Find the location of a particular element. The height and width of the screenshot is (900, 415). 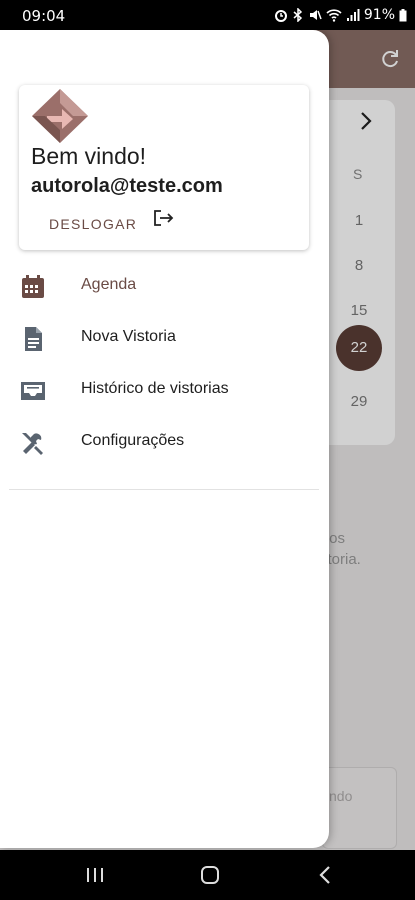

app-logo is located at coordinates (60, 116).